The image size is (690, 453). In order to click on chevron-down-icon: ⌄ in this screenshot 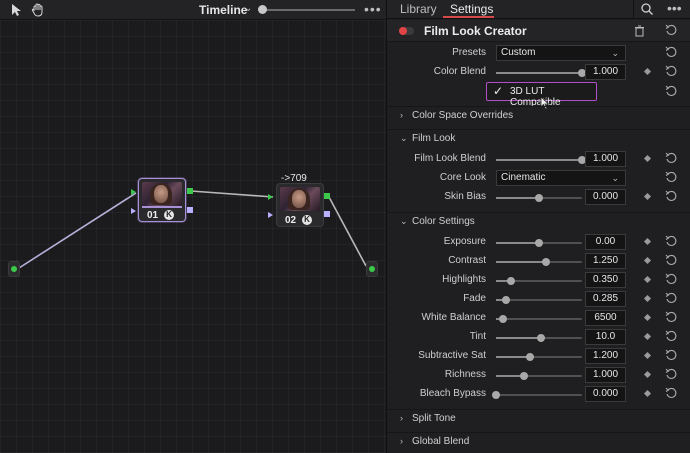, I will do `click(615, 178)`.